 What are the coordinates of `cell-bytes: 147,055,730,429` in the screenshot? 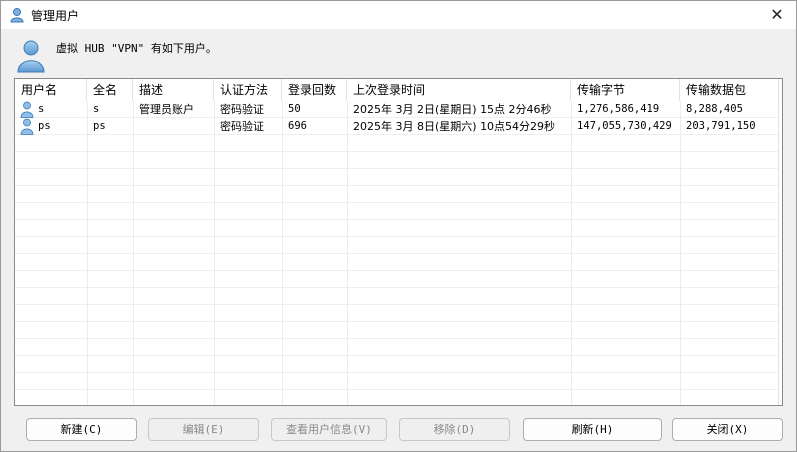 It's located at (624, 126).